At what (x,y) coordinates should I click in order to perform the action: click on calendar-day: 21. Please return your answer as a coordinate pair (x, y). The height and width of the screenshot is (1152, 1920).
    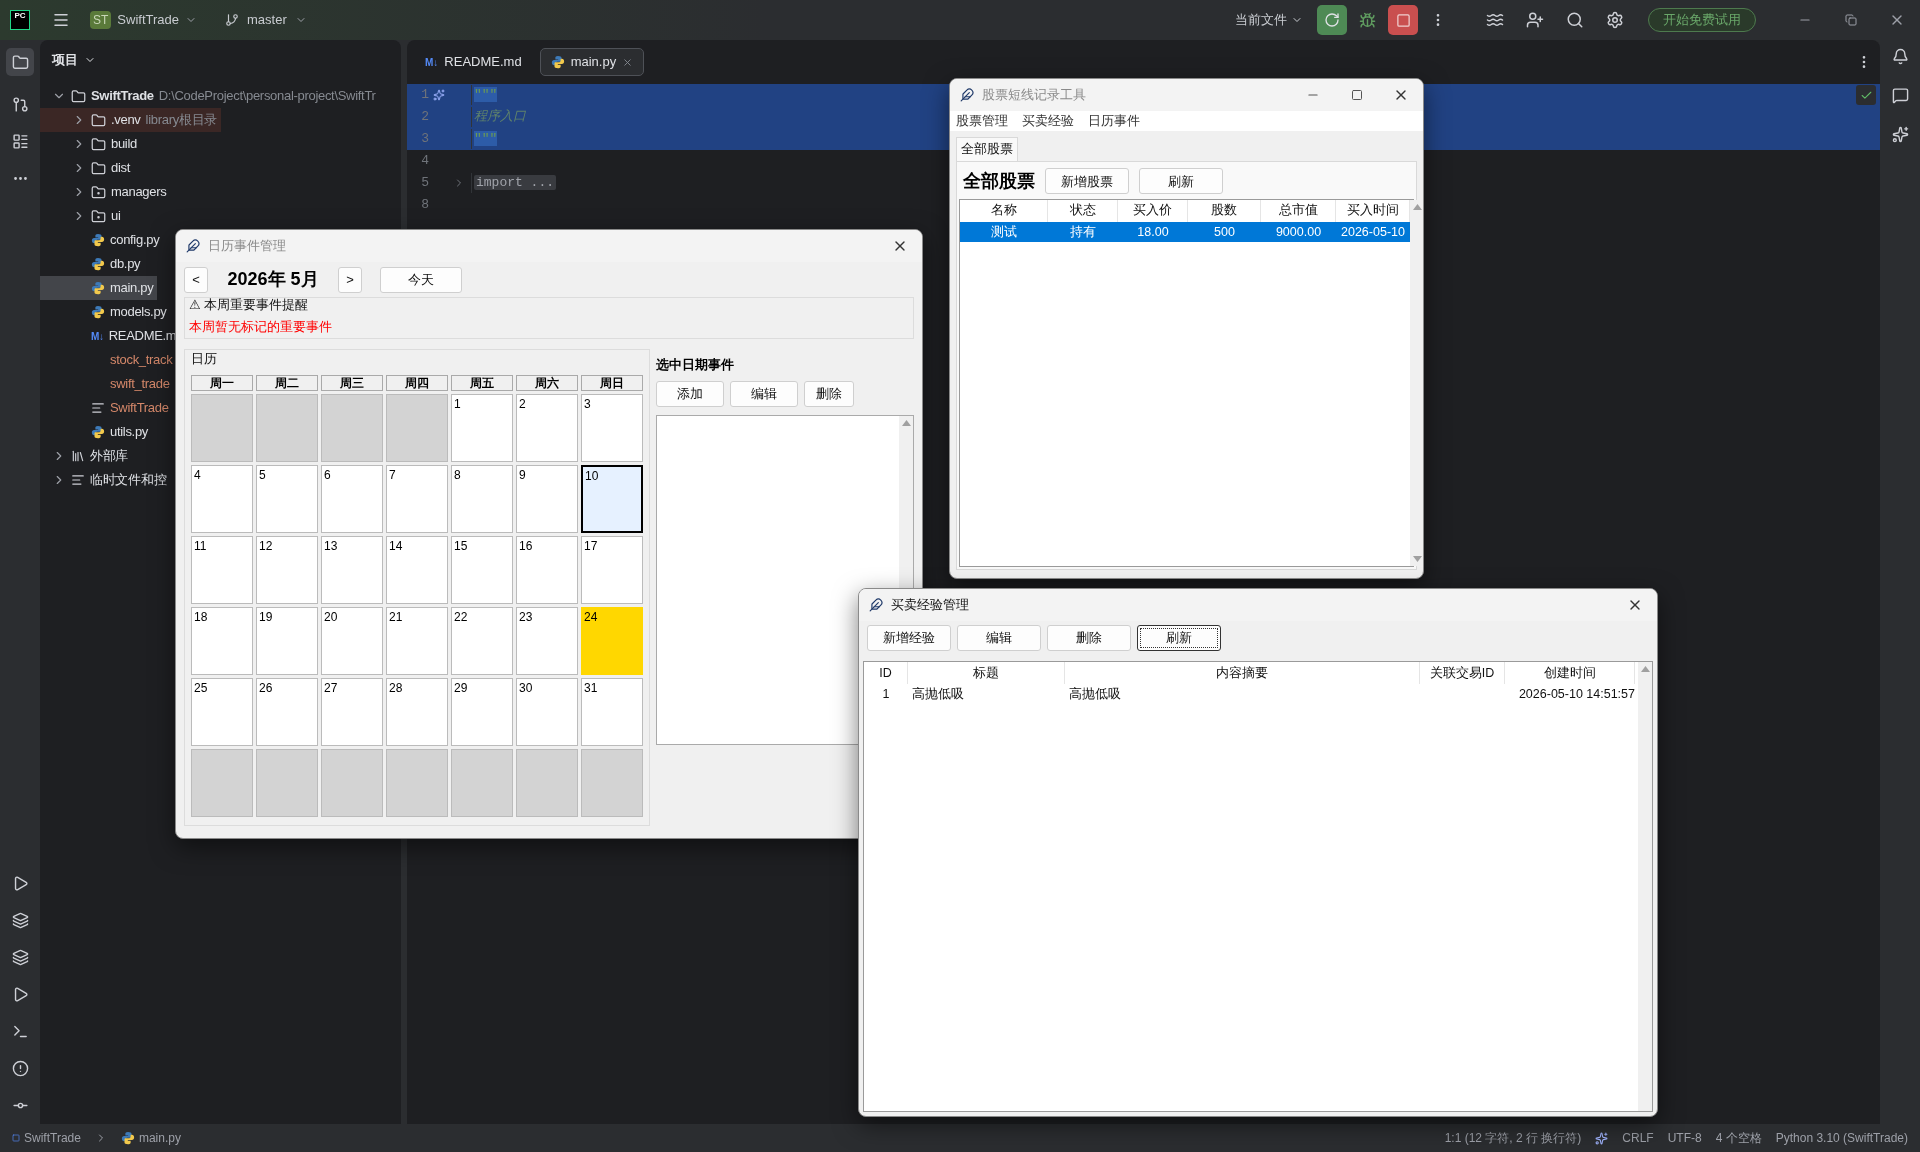
    Looking at the image, I should click on (417, 640).